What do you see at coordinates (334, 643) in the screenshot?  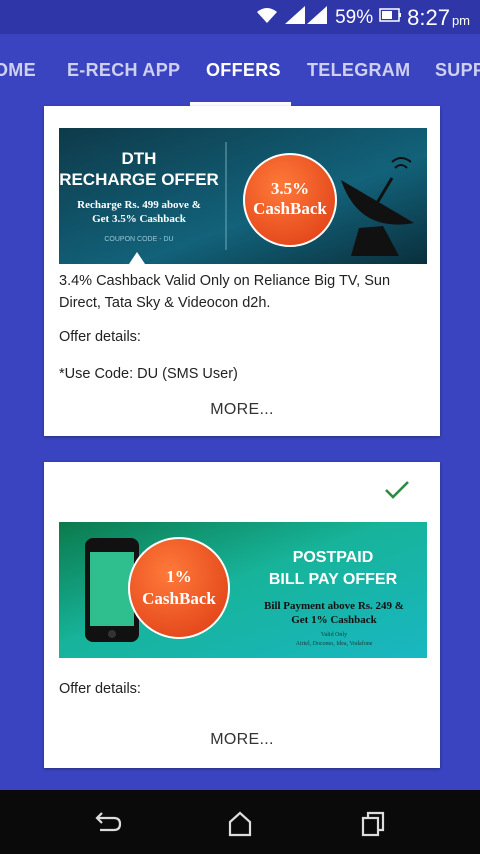 I see `postpaid-valid-line2: Airtel, Docomo, Idea, Vodafone` at bounding box center [334, 643].